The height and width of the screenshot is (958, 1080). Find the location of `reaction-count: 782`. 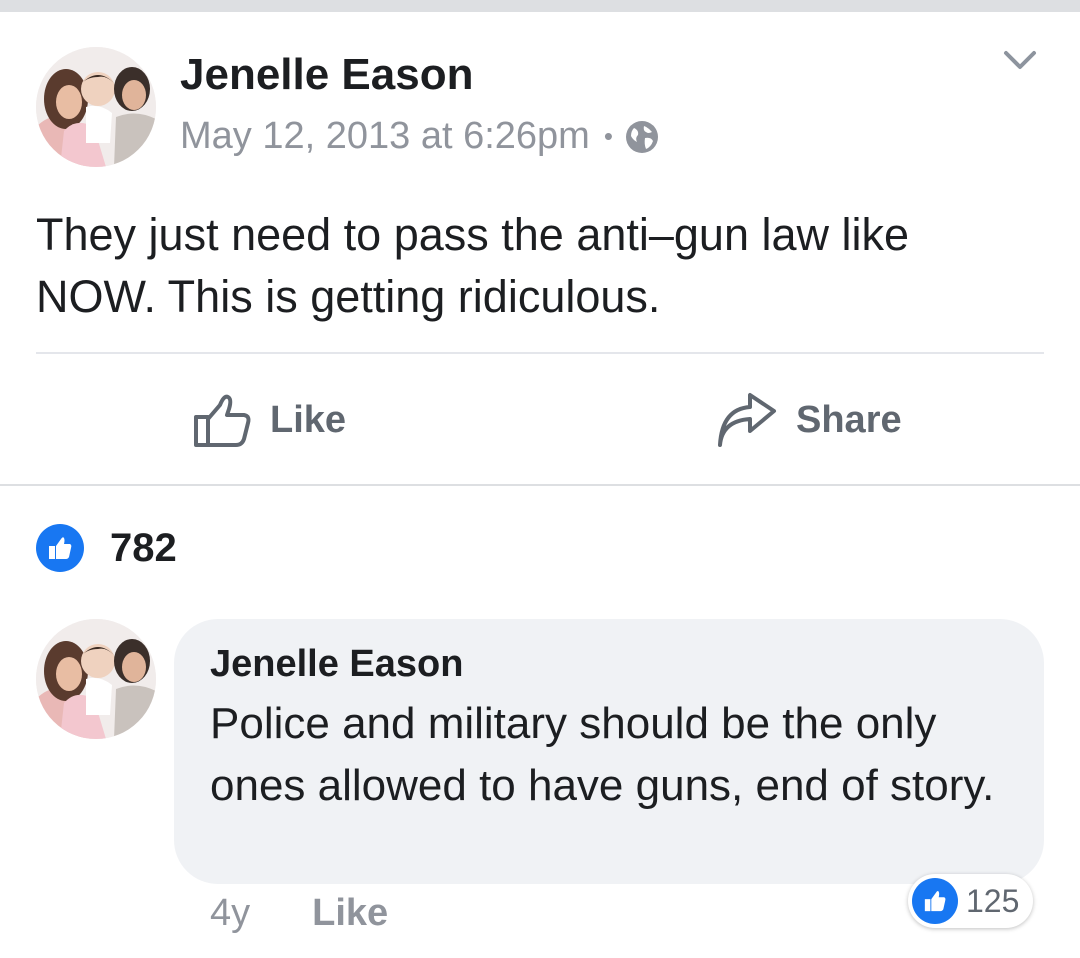

reaction-count: 782 is located at coordinates (143, 547).